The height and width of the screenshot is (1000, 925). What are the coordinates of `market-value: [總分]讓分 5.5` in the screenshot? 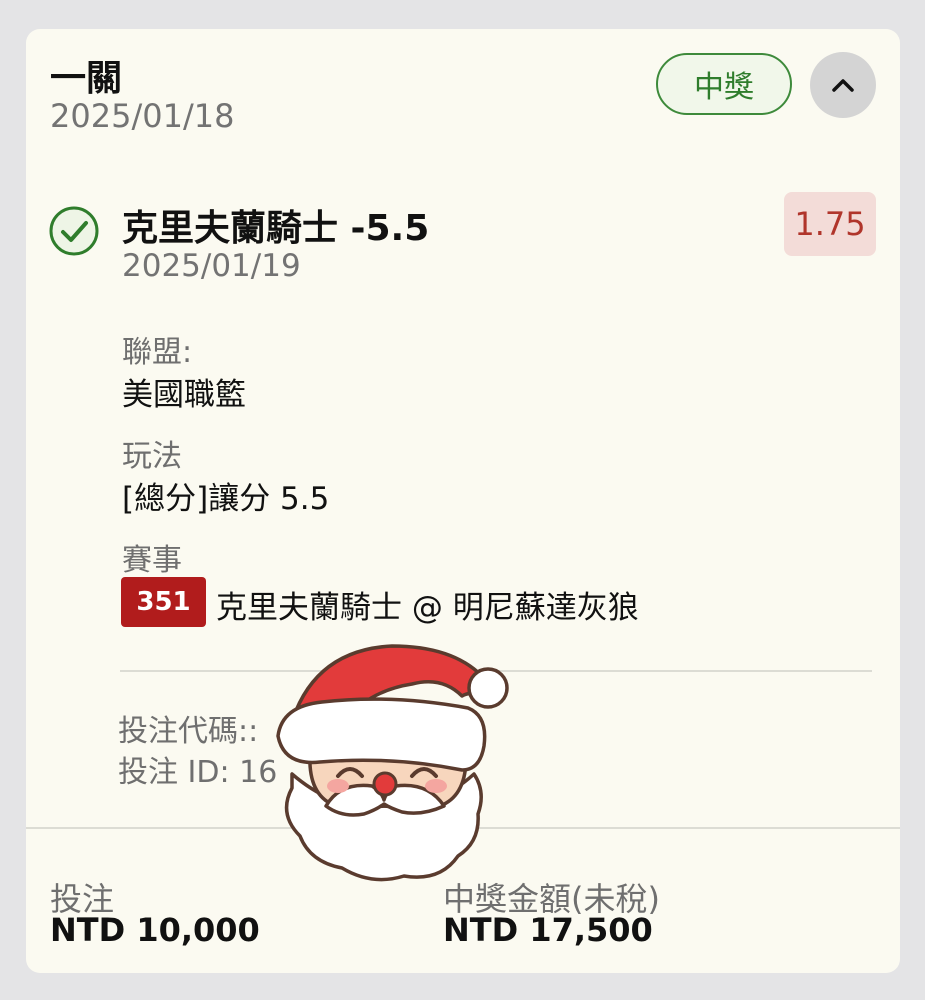 It's located at (226, 499).